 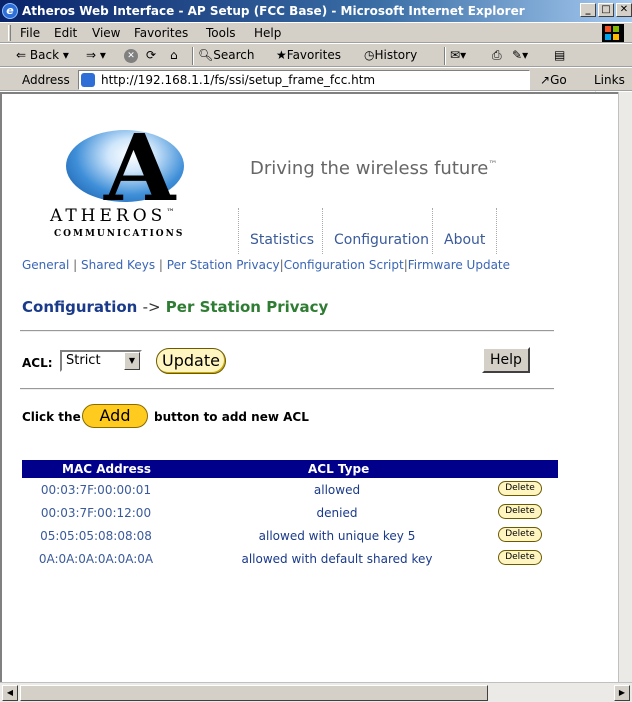 What do you see at coordinates (290, 469) in the screenshot?
I see `table-header: MAC Address ACL Type` at bounding box center [290, 469].